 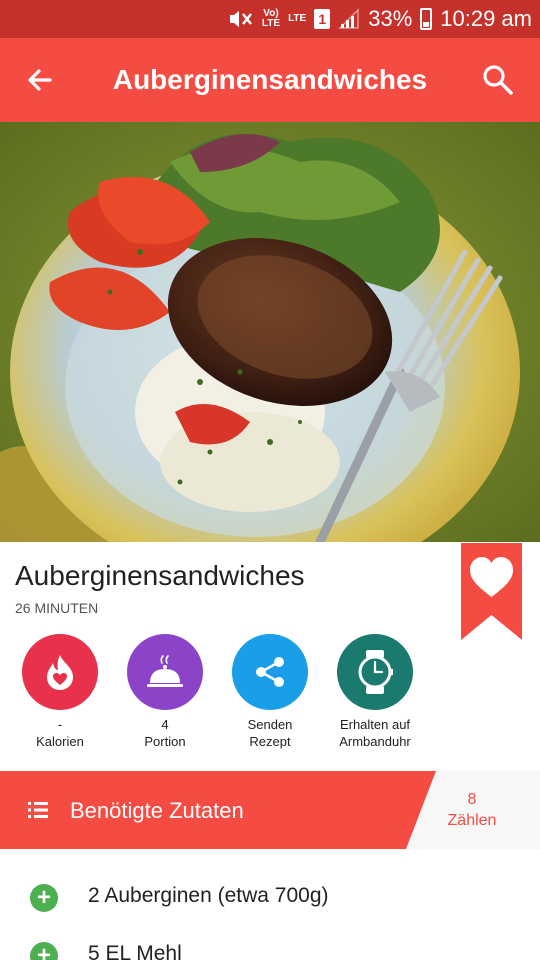 I want to click on recipe-label: Rezept, so click(x=270, y=741).